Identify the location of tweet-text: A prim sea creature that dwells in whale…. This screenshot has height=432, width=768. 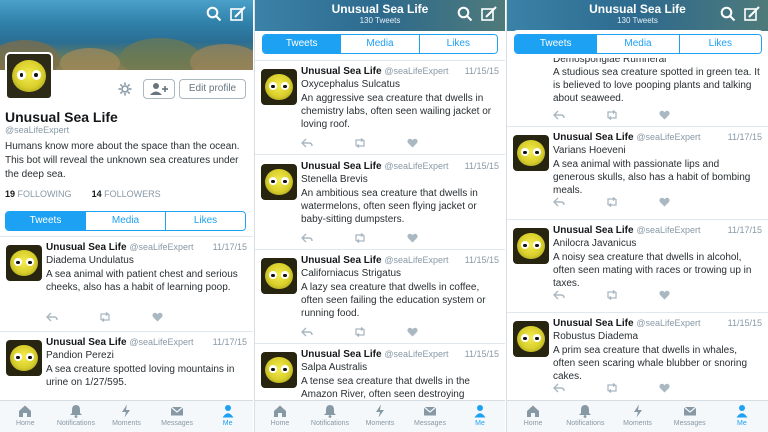
(650, 363).